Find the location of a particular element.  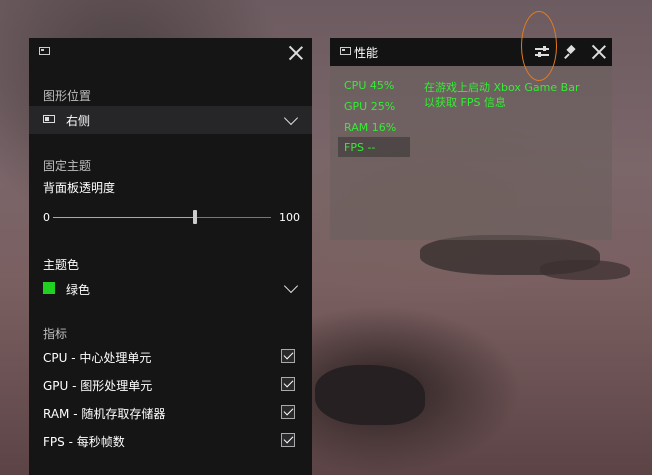

opacity-slider is located at coordinates (162, 217).